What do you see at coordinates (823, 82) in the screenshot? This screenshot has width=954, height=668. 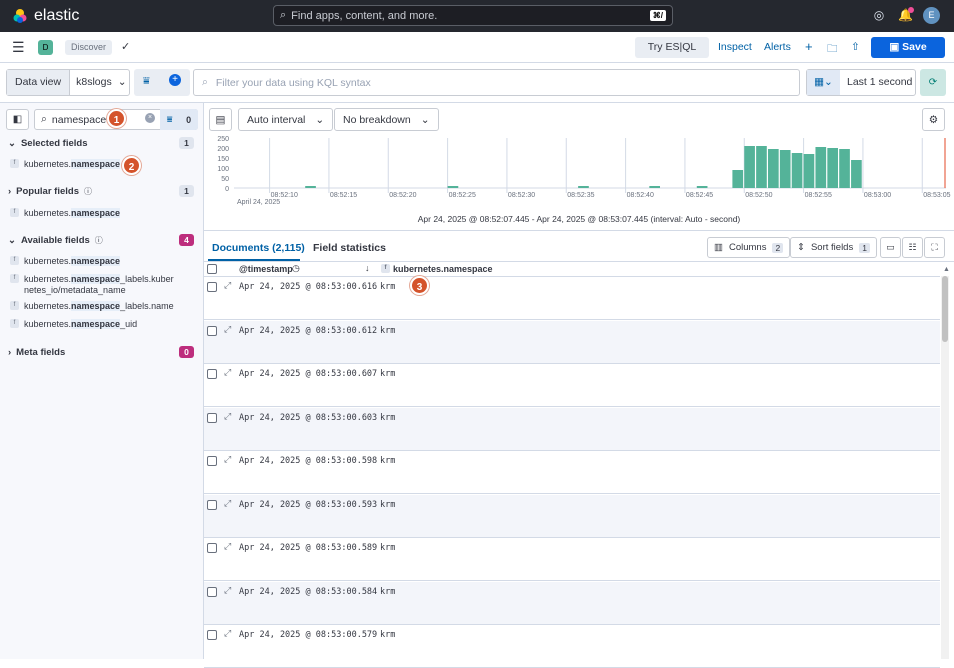 I see `calendar-icon: ▦⌄` at bounding box center [823, 82].